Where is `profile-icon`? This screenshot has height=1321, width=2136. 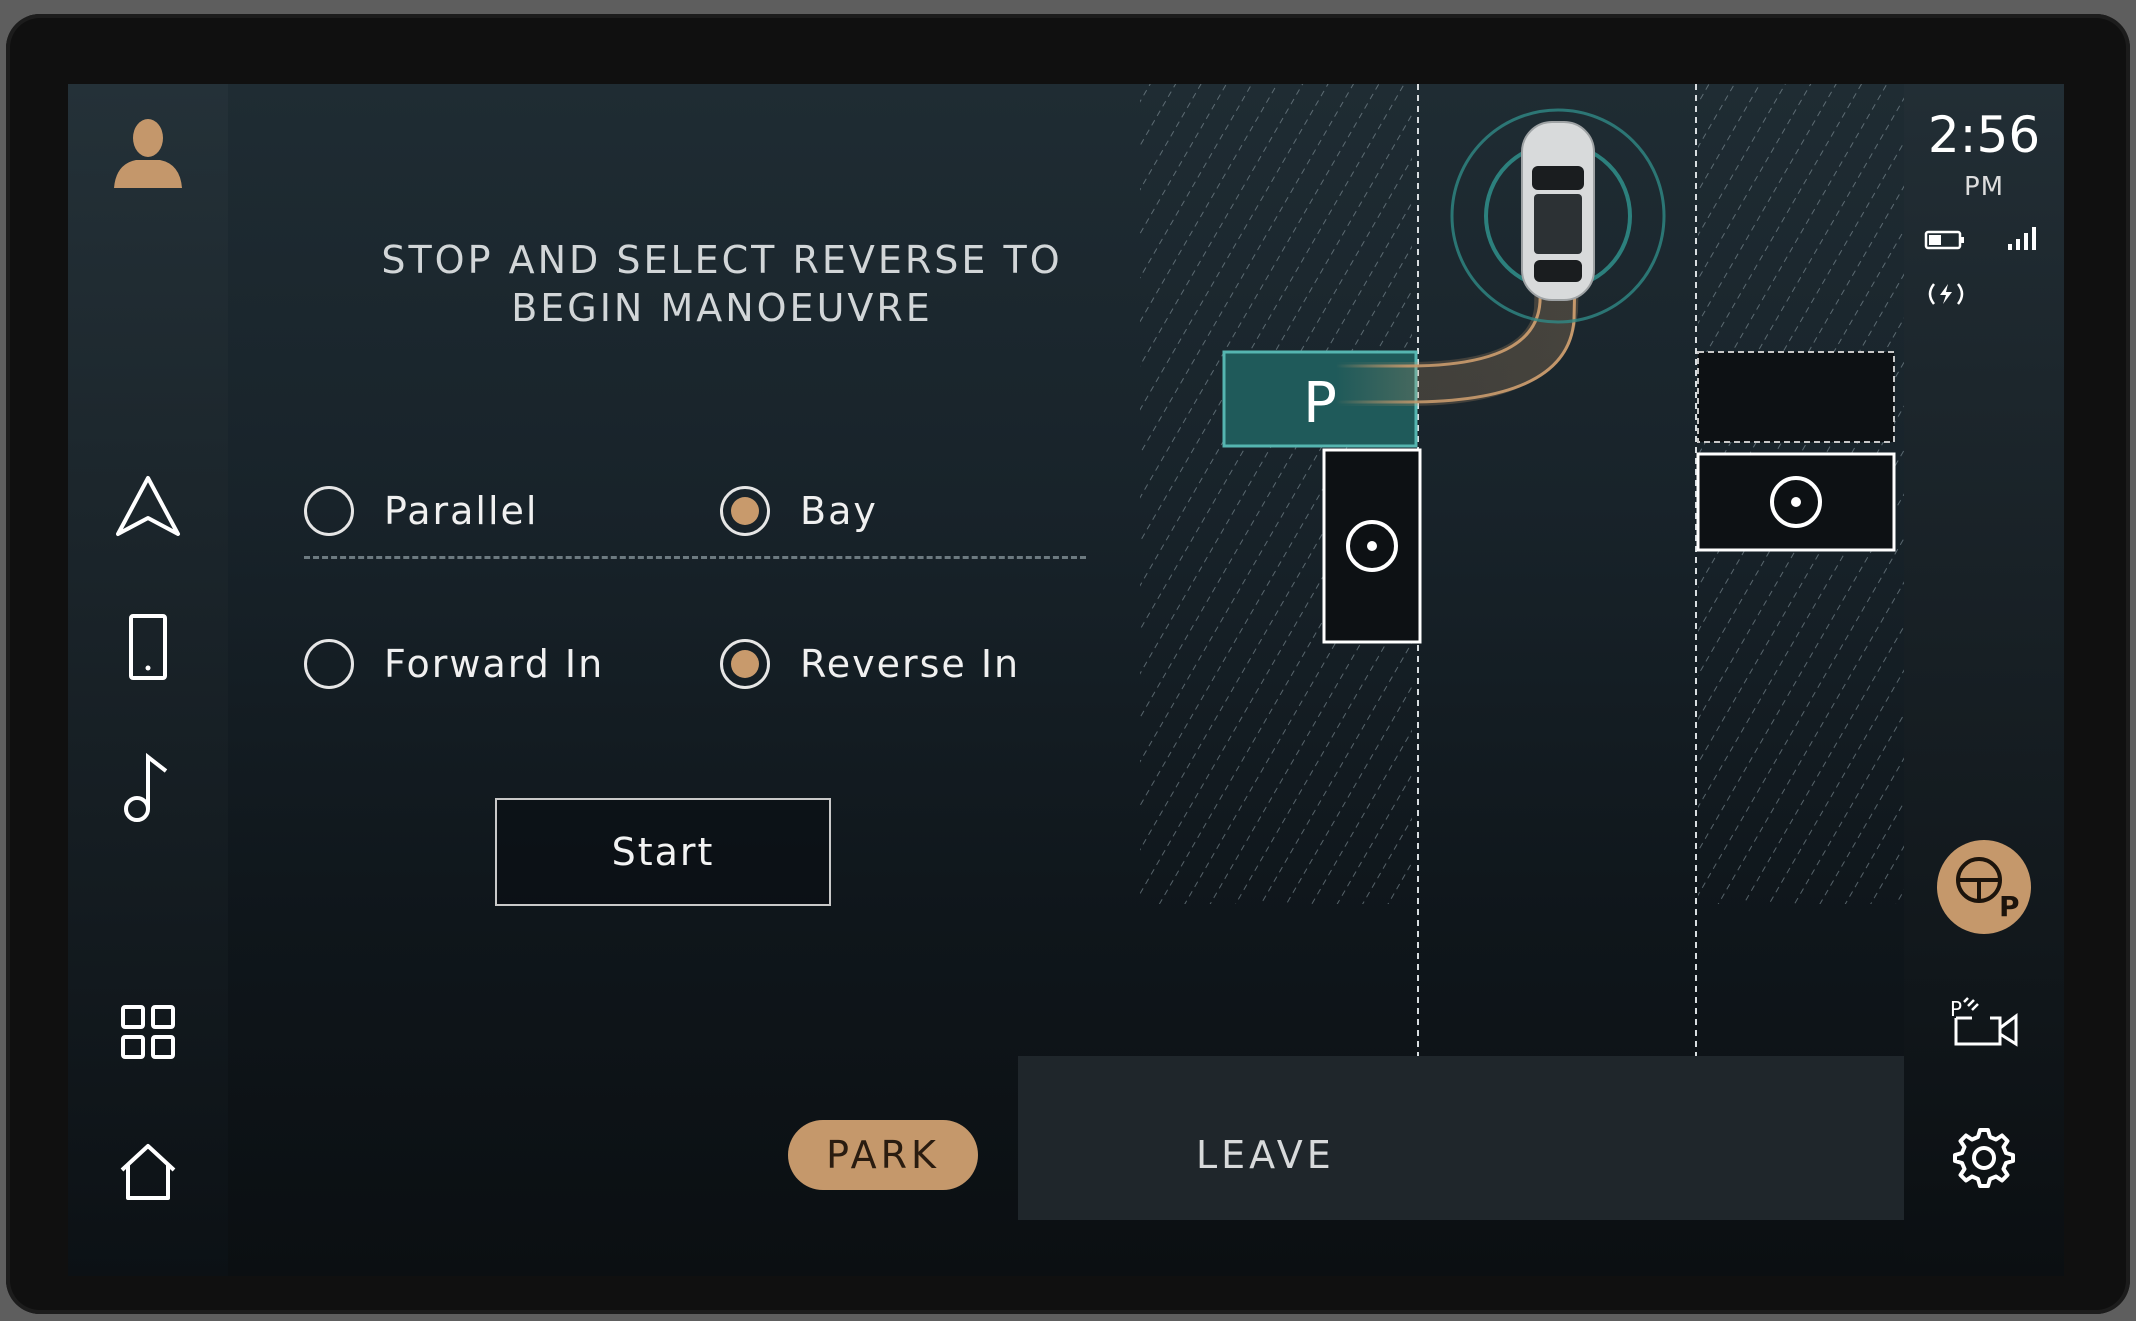
profile-icon is located at coordinates (148, 154).